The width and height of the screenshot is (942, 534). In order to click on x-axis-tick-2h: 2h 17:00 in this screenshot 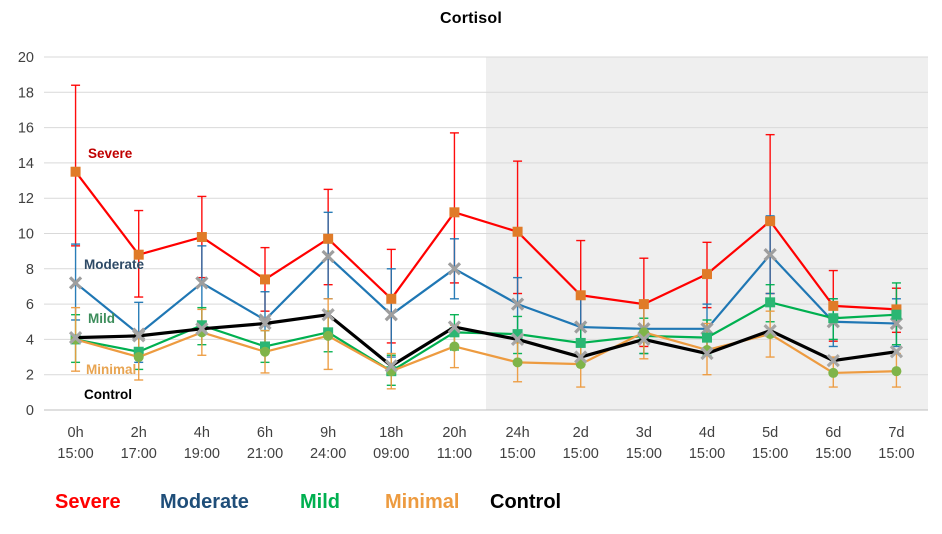, I will do `click(138, 444)`.